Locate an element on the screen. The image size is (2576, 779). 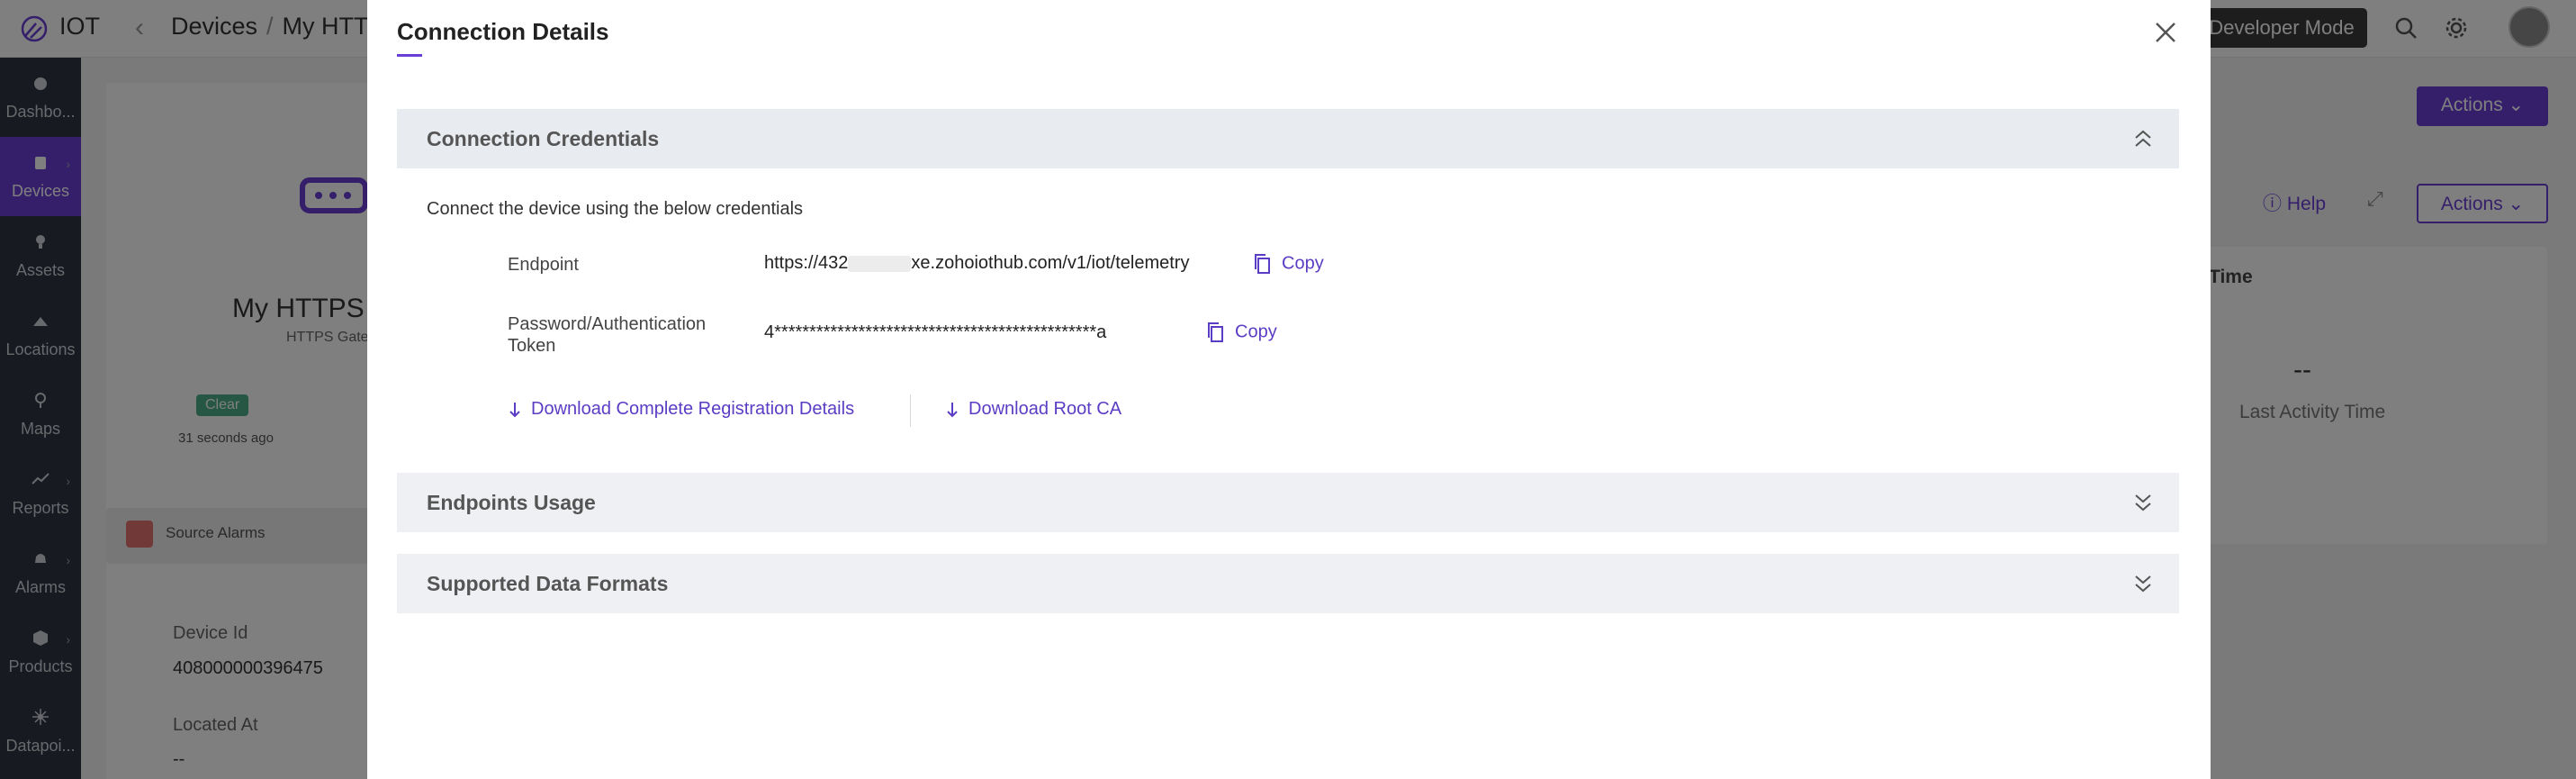
copy-token-button: Copy is located at coordinates (1241, 332).